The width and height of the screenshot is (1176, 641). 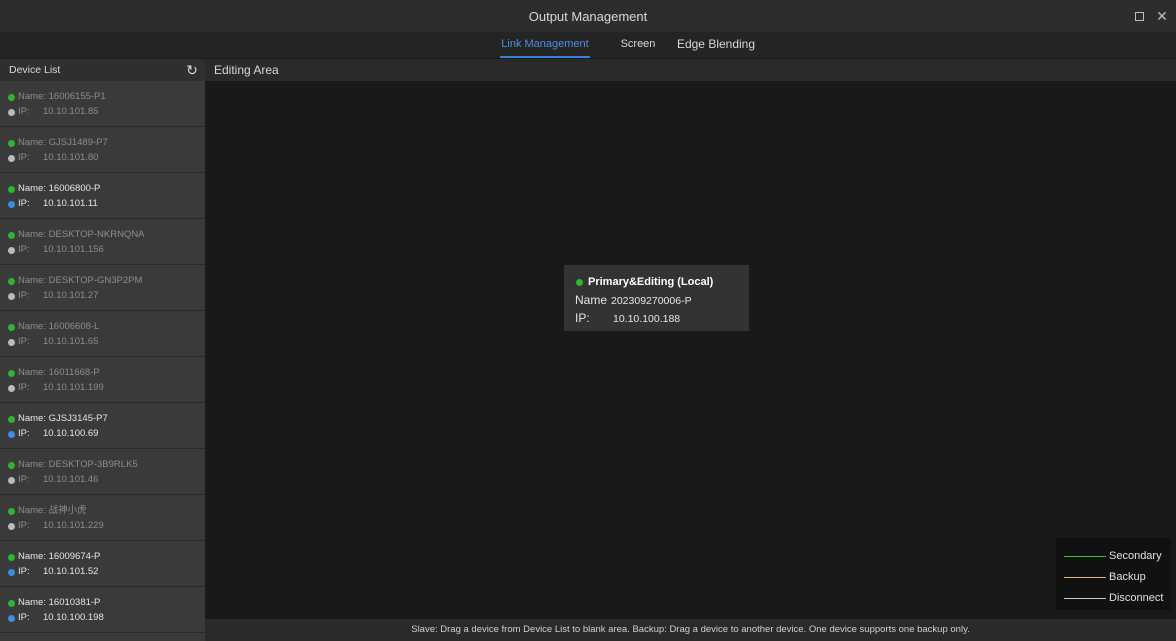 What do you see at coordinates (73, 525) in the screenshot?
I see `device-ip: 10.10.101.229` at bounding box center [73, 525].